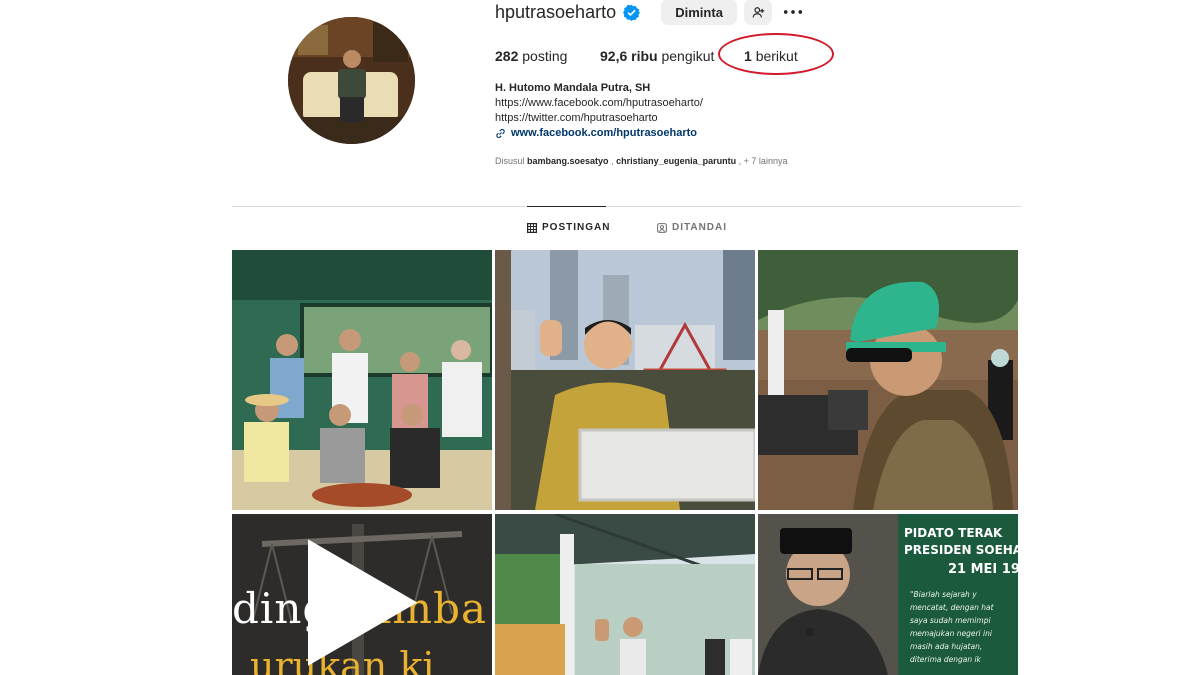  I want to click on post-tile: ding timba urukan ki, so click(362, 594).